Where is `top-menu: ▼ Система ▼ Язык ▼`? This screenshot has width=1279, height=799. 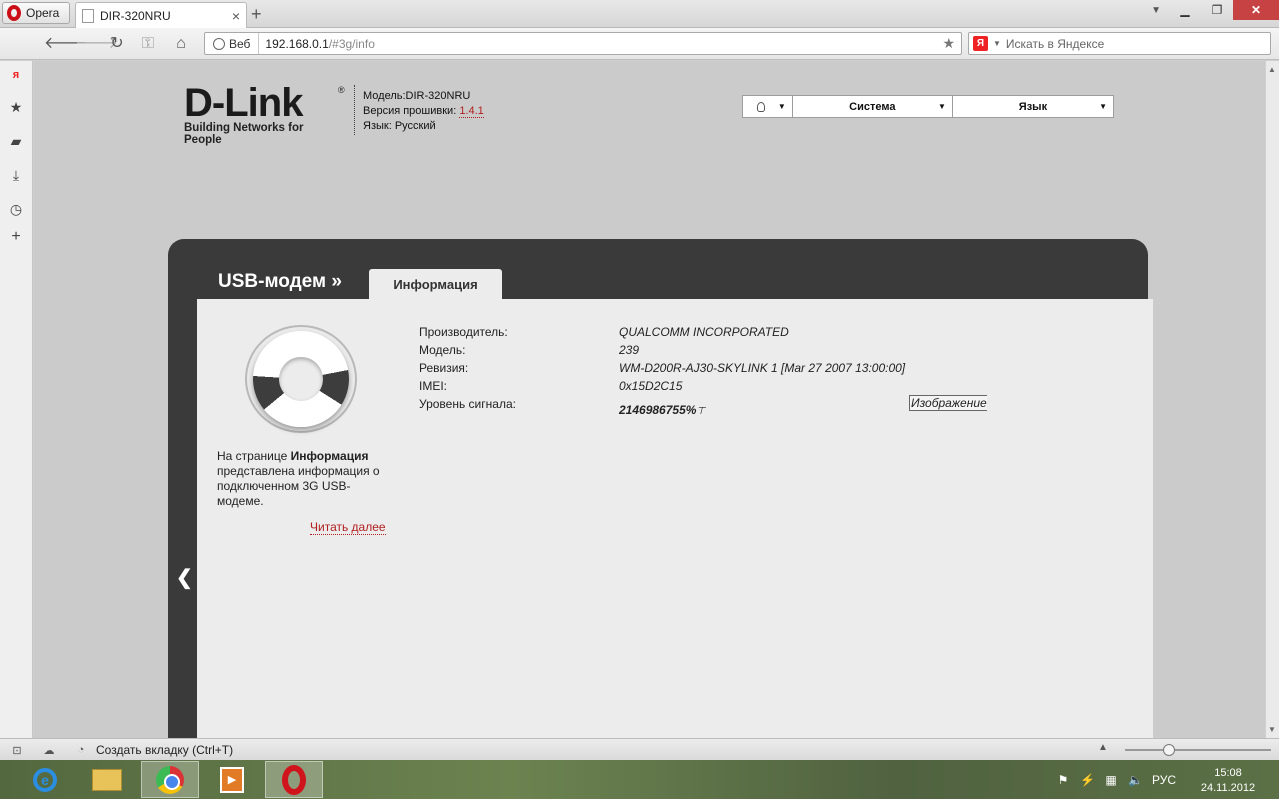
top-menu: ▼ Система ▼ Язык ▼ is located at coordinates (928, 106).